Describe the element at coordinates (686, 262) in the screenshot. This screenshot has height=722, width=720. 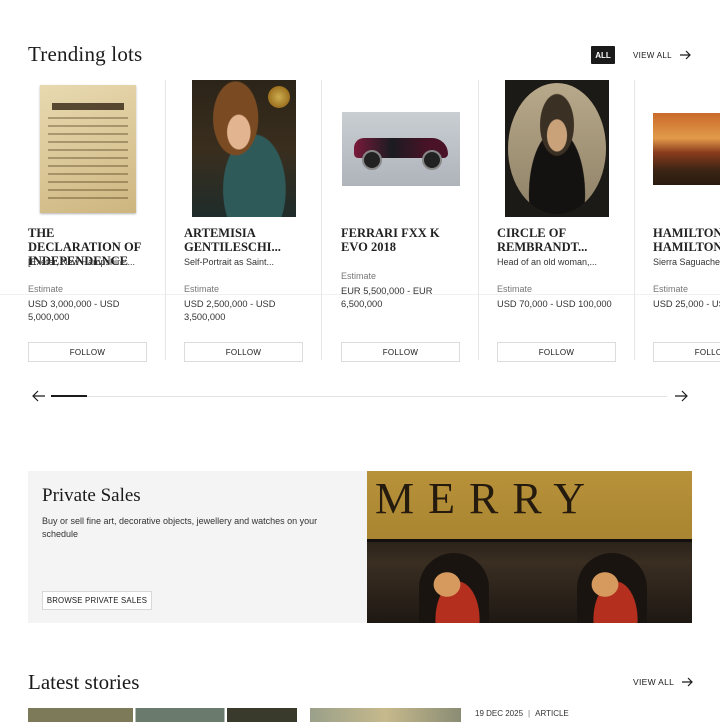
I see `lot-subtitle: Sierra Saguache` at that location.